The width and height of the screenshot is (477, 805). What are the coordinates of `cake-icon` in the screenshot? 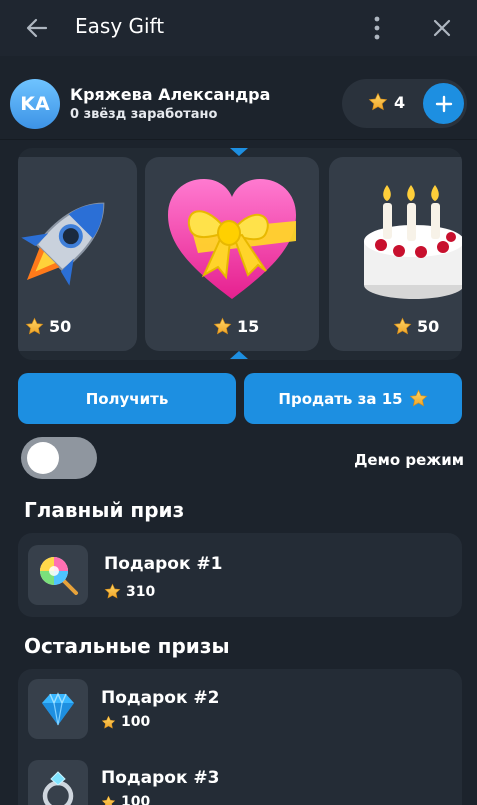 It's located at (413, 242).